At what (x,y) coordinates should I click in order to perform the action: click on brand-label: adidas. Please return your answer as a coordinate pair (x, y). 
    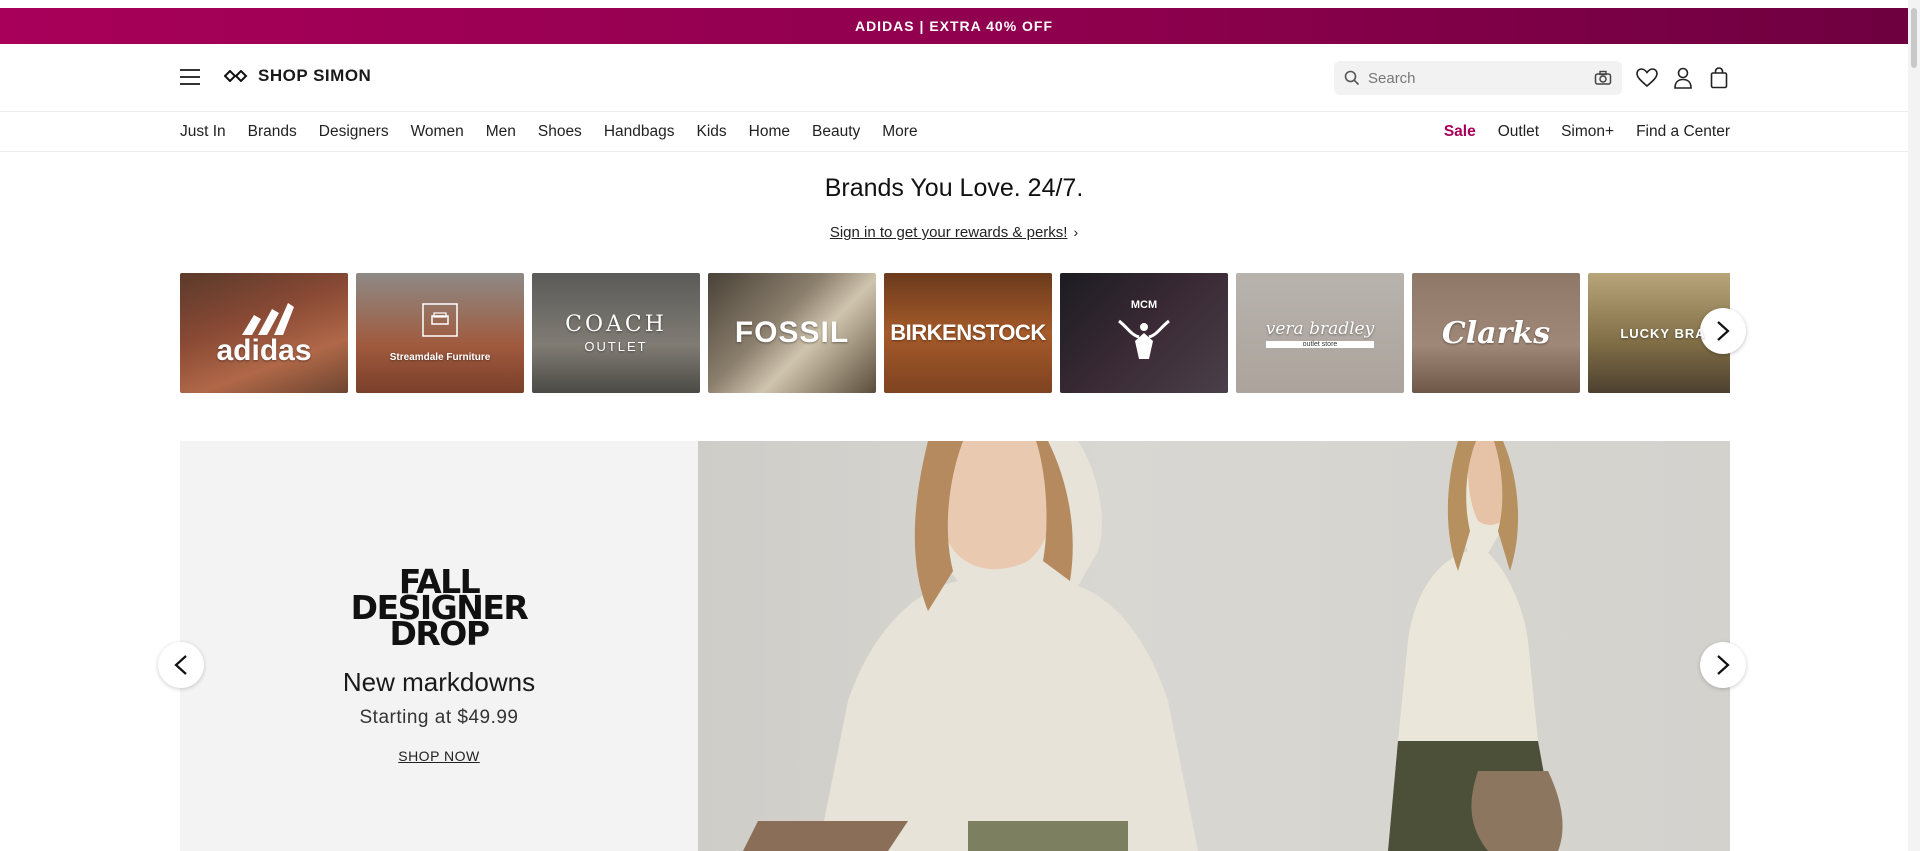
    Looking at the image, I should click on (264, 350).